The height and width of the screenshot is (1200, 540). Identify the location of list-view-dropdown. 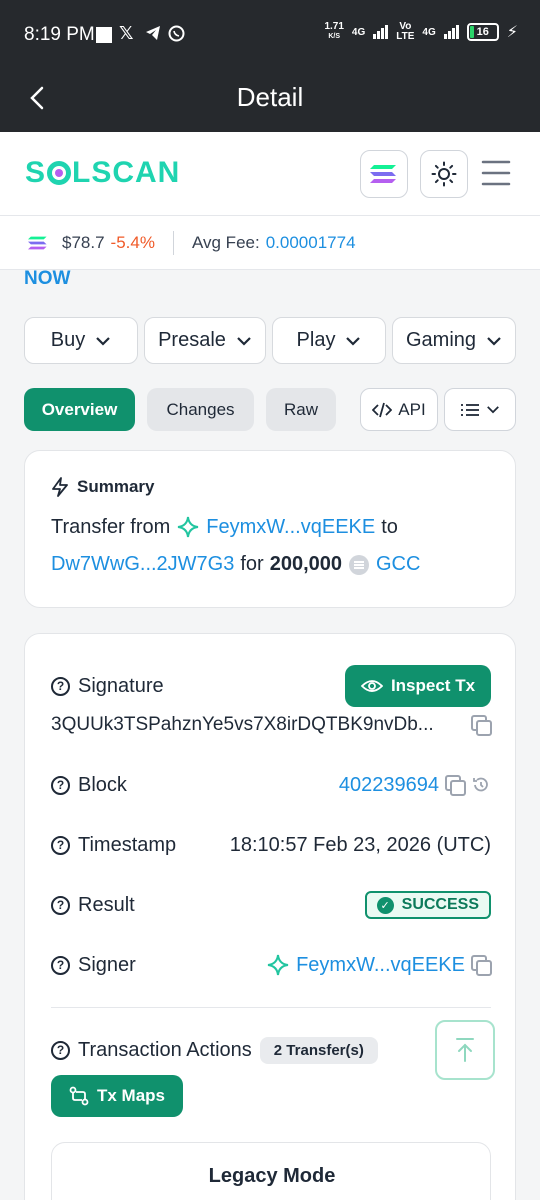
(480, 409).